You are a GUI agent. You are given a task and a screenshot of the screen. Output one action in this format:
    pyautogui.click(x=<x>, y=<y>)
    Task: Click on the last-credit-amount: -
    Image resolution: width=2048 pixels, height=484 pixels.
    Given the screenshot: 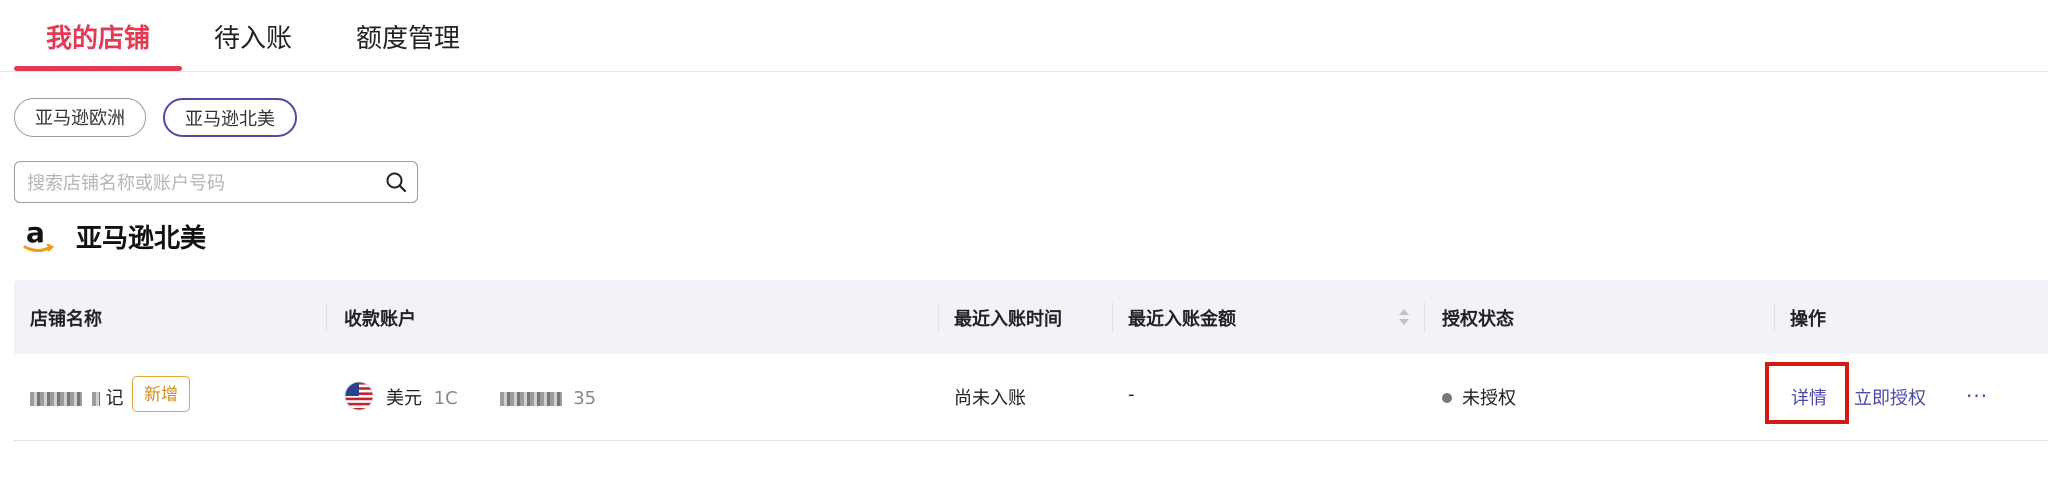 What is the action you would take?
    pyautogui.click(x=1131, y=394)
    